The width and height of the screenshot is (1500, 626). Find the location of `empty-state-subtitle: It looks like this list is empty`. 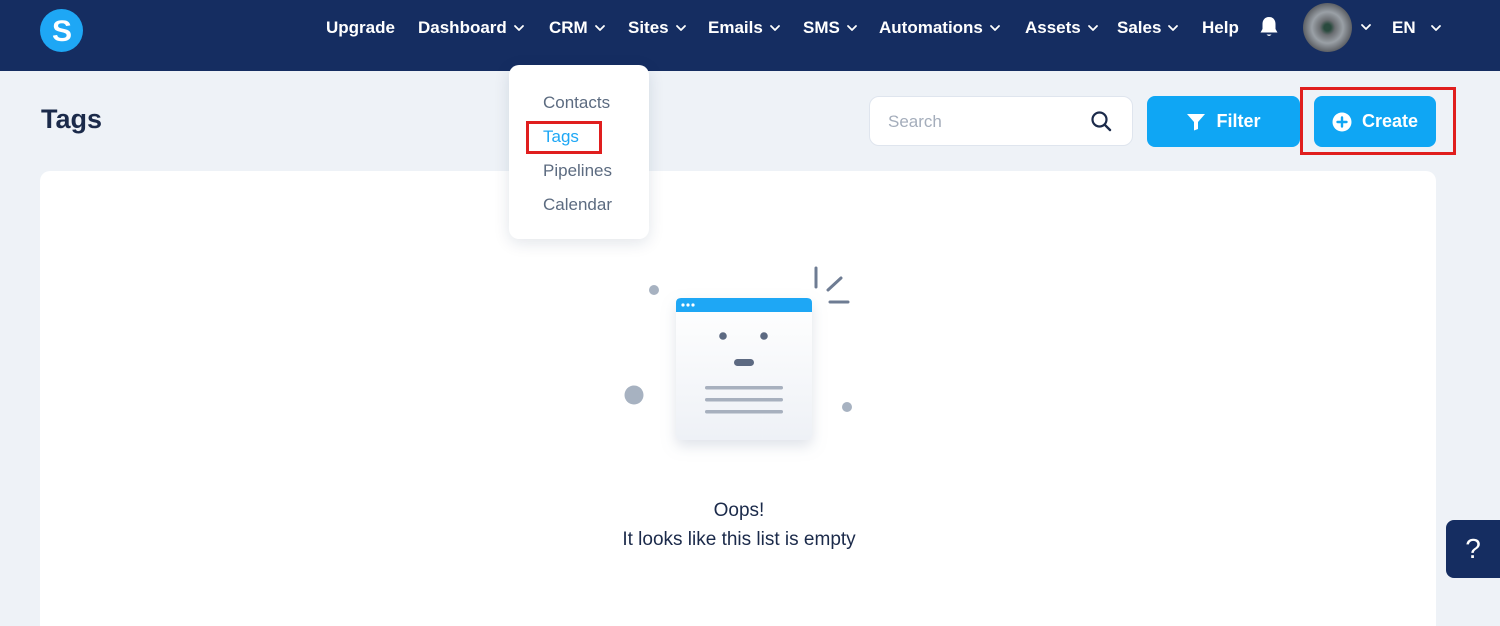

empty-state-subtitle: It looks like this list is empty is located at coordinates (739, 539).